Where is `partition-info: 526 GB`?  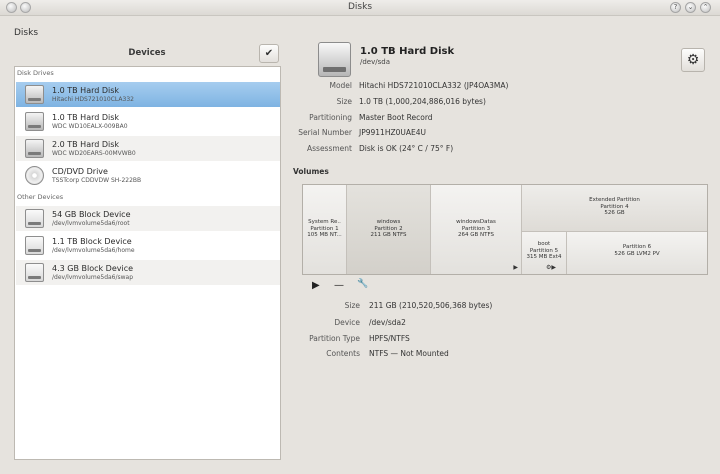 partition-info: 526 GB is located at coordinates (614, 213).